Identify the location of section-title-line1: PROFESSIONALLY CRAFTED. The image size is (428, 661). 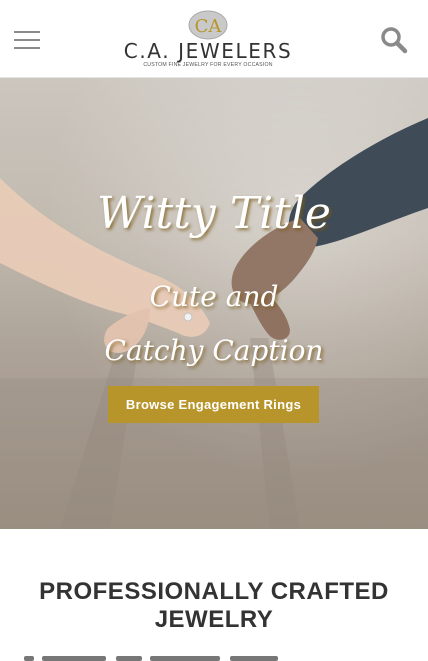
(214, 591).